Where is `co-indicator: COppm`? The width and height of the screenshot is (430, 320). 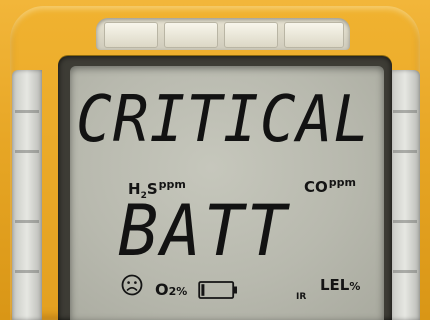
co-indicator: COppm is located at coordinates (330, 186).